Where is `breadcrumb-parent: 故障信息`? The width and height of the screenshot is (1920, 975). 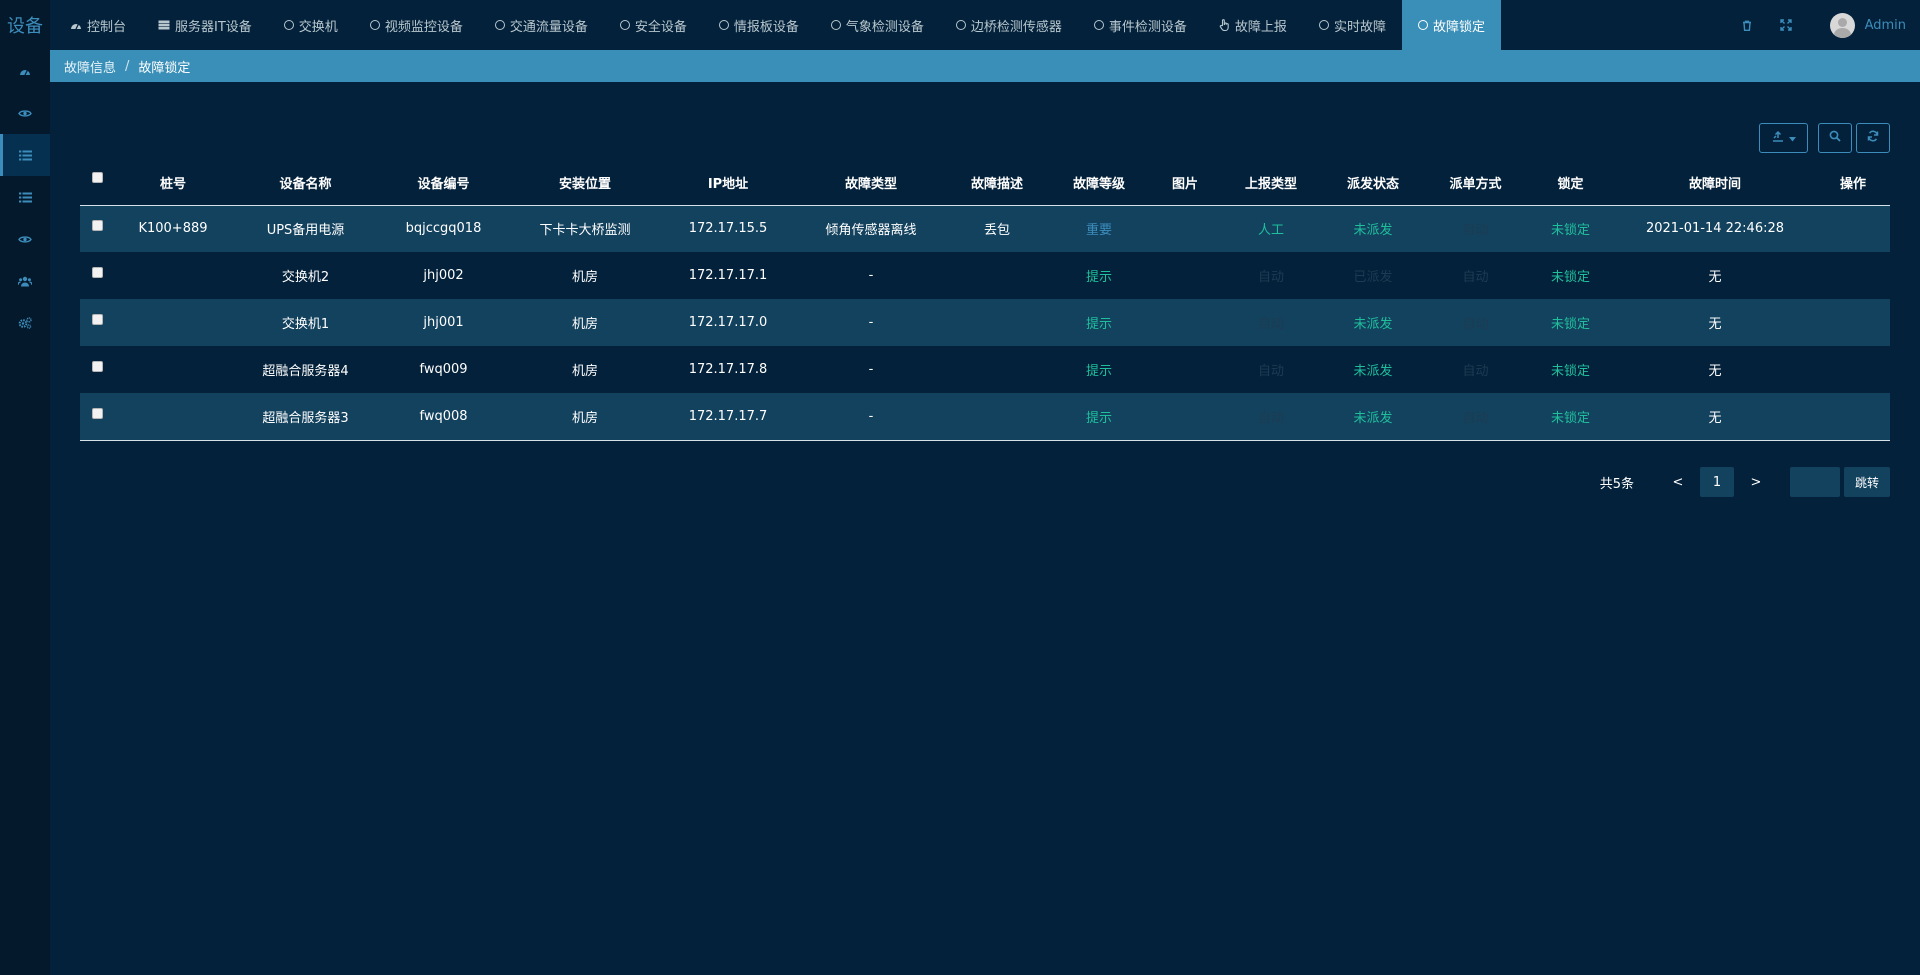
breadcrumb-parent: 故障信息 is located at coordinates (90, 66).